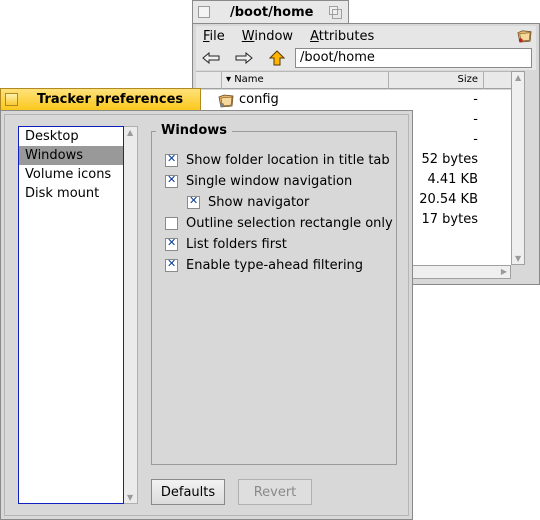  I want to click on category-disk-mount: Disk mount, so click(71, 193).